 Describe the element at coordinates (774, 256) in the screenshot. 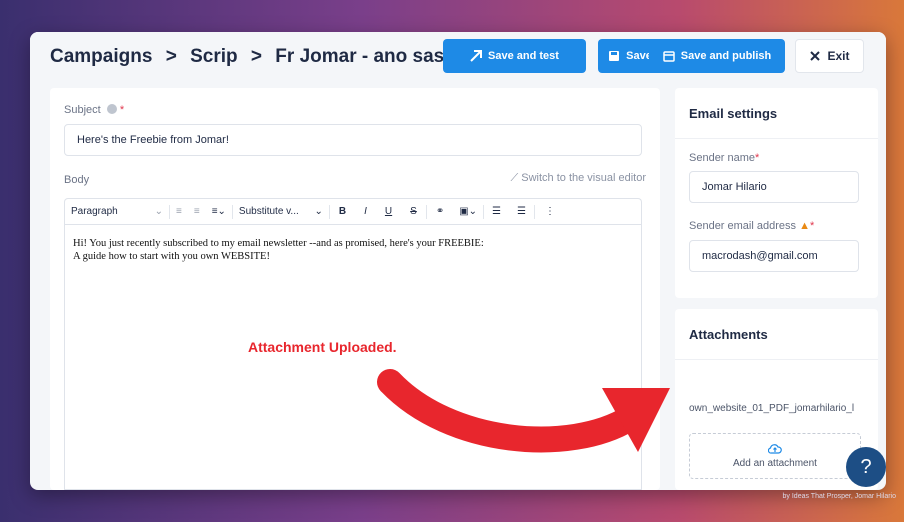

I see `sender-email-input: macrodash@gmail.com` at that location.